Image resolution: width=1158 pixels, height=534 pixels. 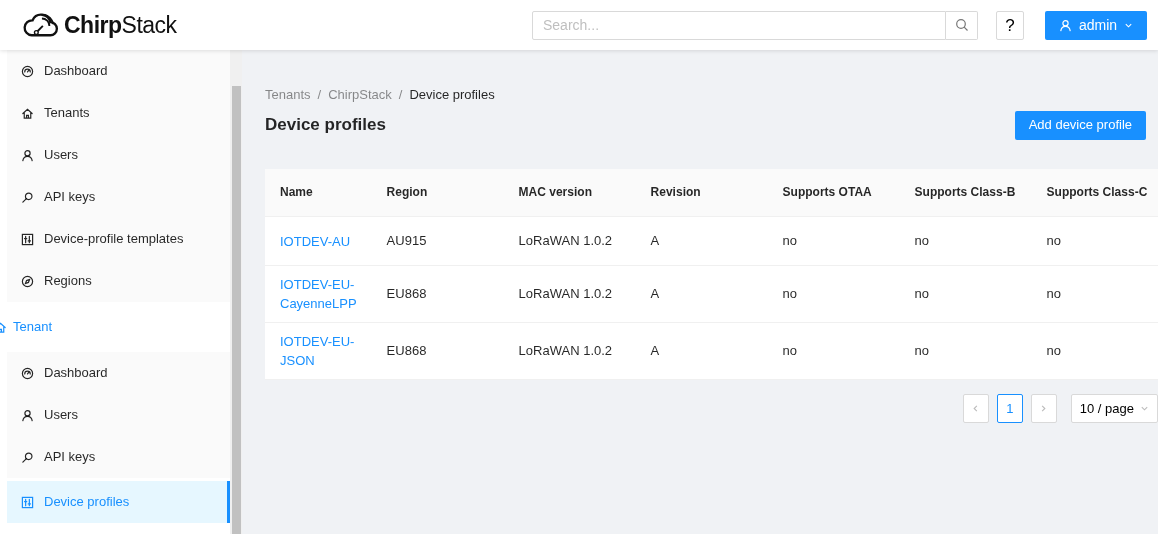 What do you see at coordinates (236, 292) in the screenshot?
I see `scrollbar` at bounding box center [236, 292].